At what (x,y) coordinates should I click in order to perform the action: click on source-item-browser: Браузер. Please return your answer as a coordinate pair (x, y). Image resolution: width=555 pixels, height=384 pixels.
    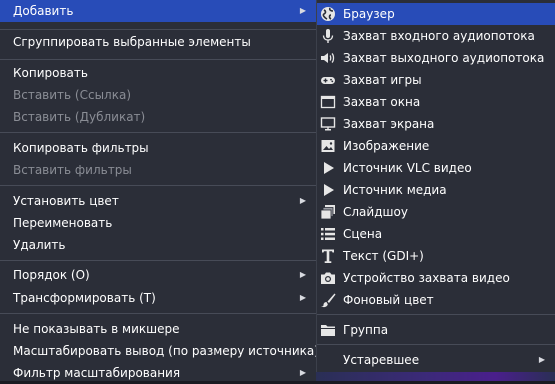
    Looking at the image, I should click on (436, 14).